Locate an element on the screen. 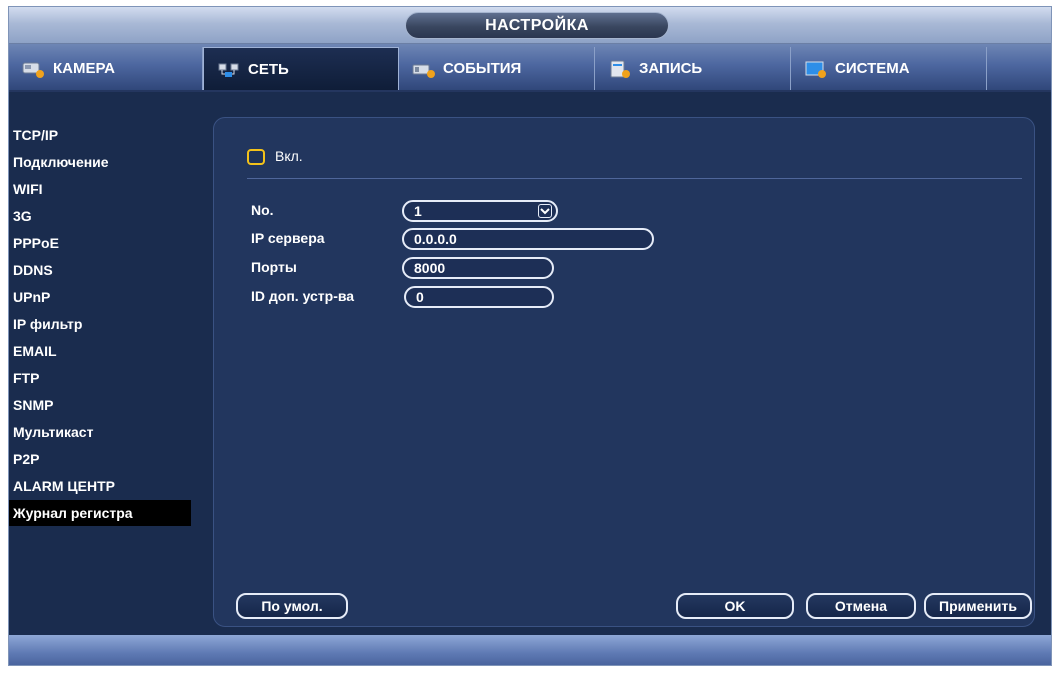 The height and width of the screenshot is (682, 1059). enable-label: Вкл. is located at coordinates (289, 156).